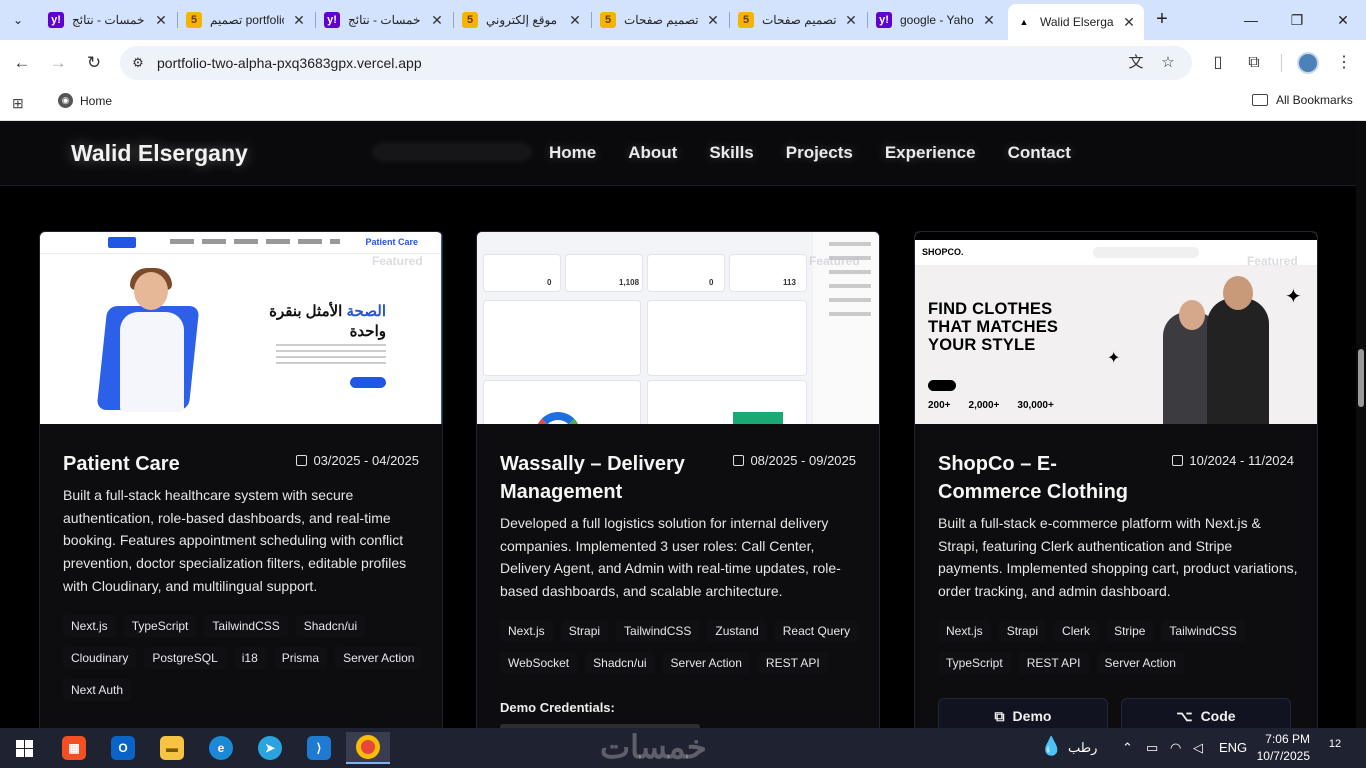 Image resolution: width=1366 pixels, height=768 pixels. Describe the element at coordinates (731, 153) in the screenshot. I see `nav-skills: Skills` at that location.